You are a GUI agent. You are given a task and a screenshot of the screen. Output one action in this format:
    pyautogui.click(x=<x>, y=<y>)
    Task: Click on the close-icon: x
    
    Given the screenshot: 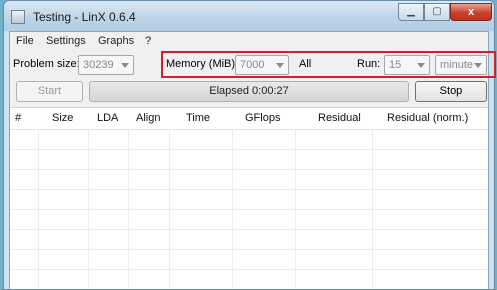 What is the action you would take?
    pyautogui.click(x=471, y=12)
    